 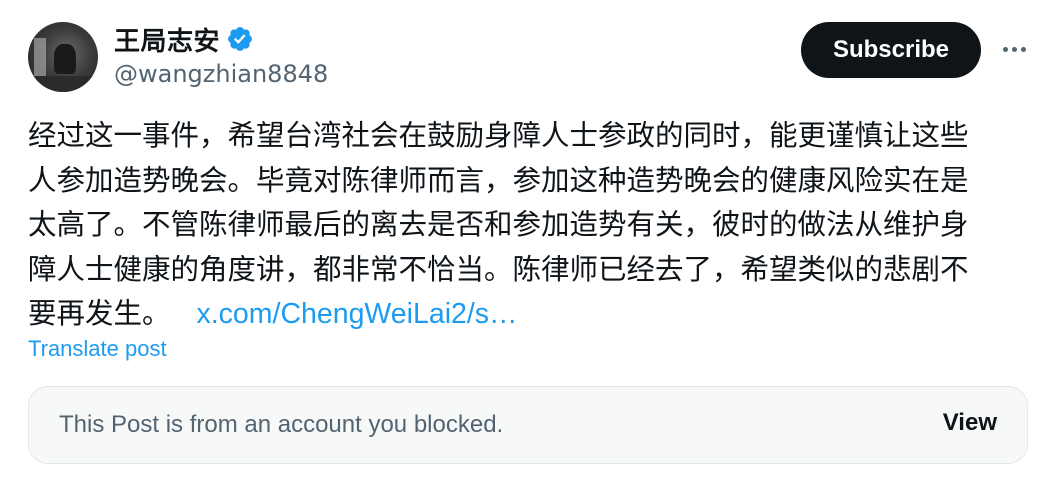 What do you see at coordinates (498, 180) in the screenshot?
I see `post-text-line: 人参加造势晚会。毕竟对陈律师而言，参加这种造势晚会的健康风险实在是` at bounding box center [498, 180].